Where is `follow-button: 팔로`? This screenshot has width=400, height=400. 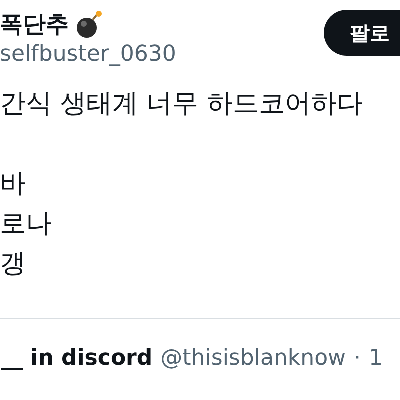
follow-button: 팔로 is located at coordinates (362, 33).